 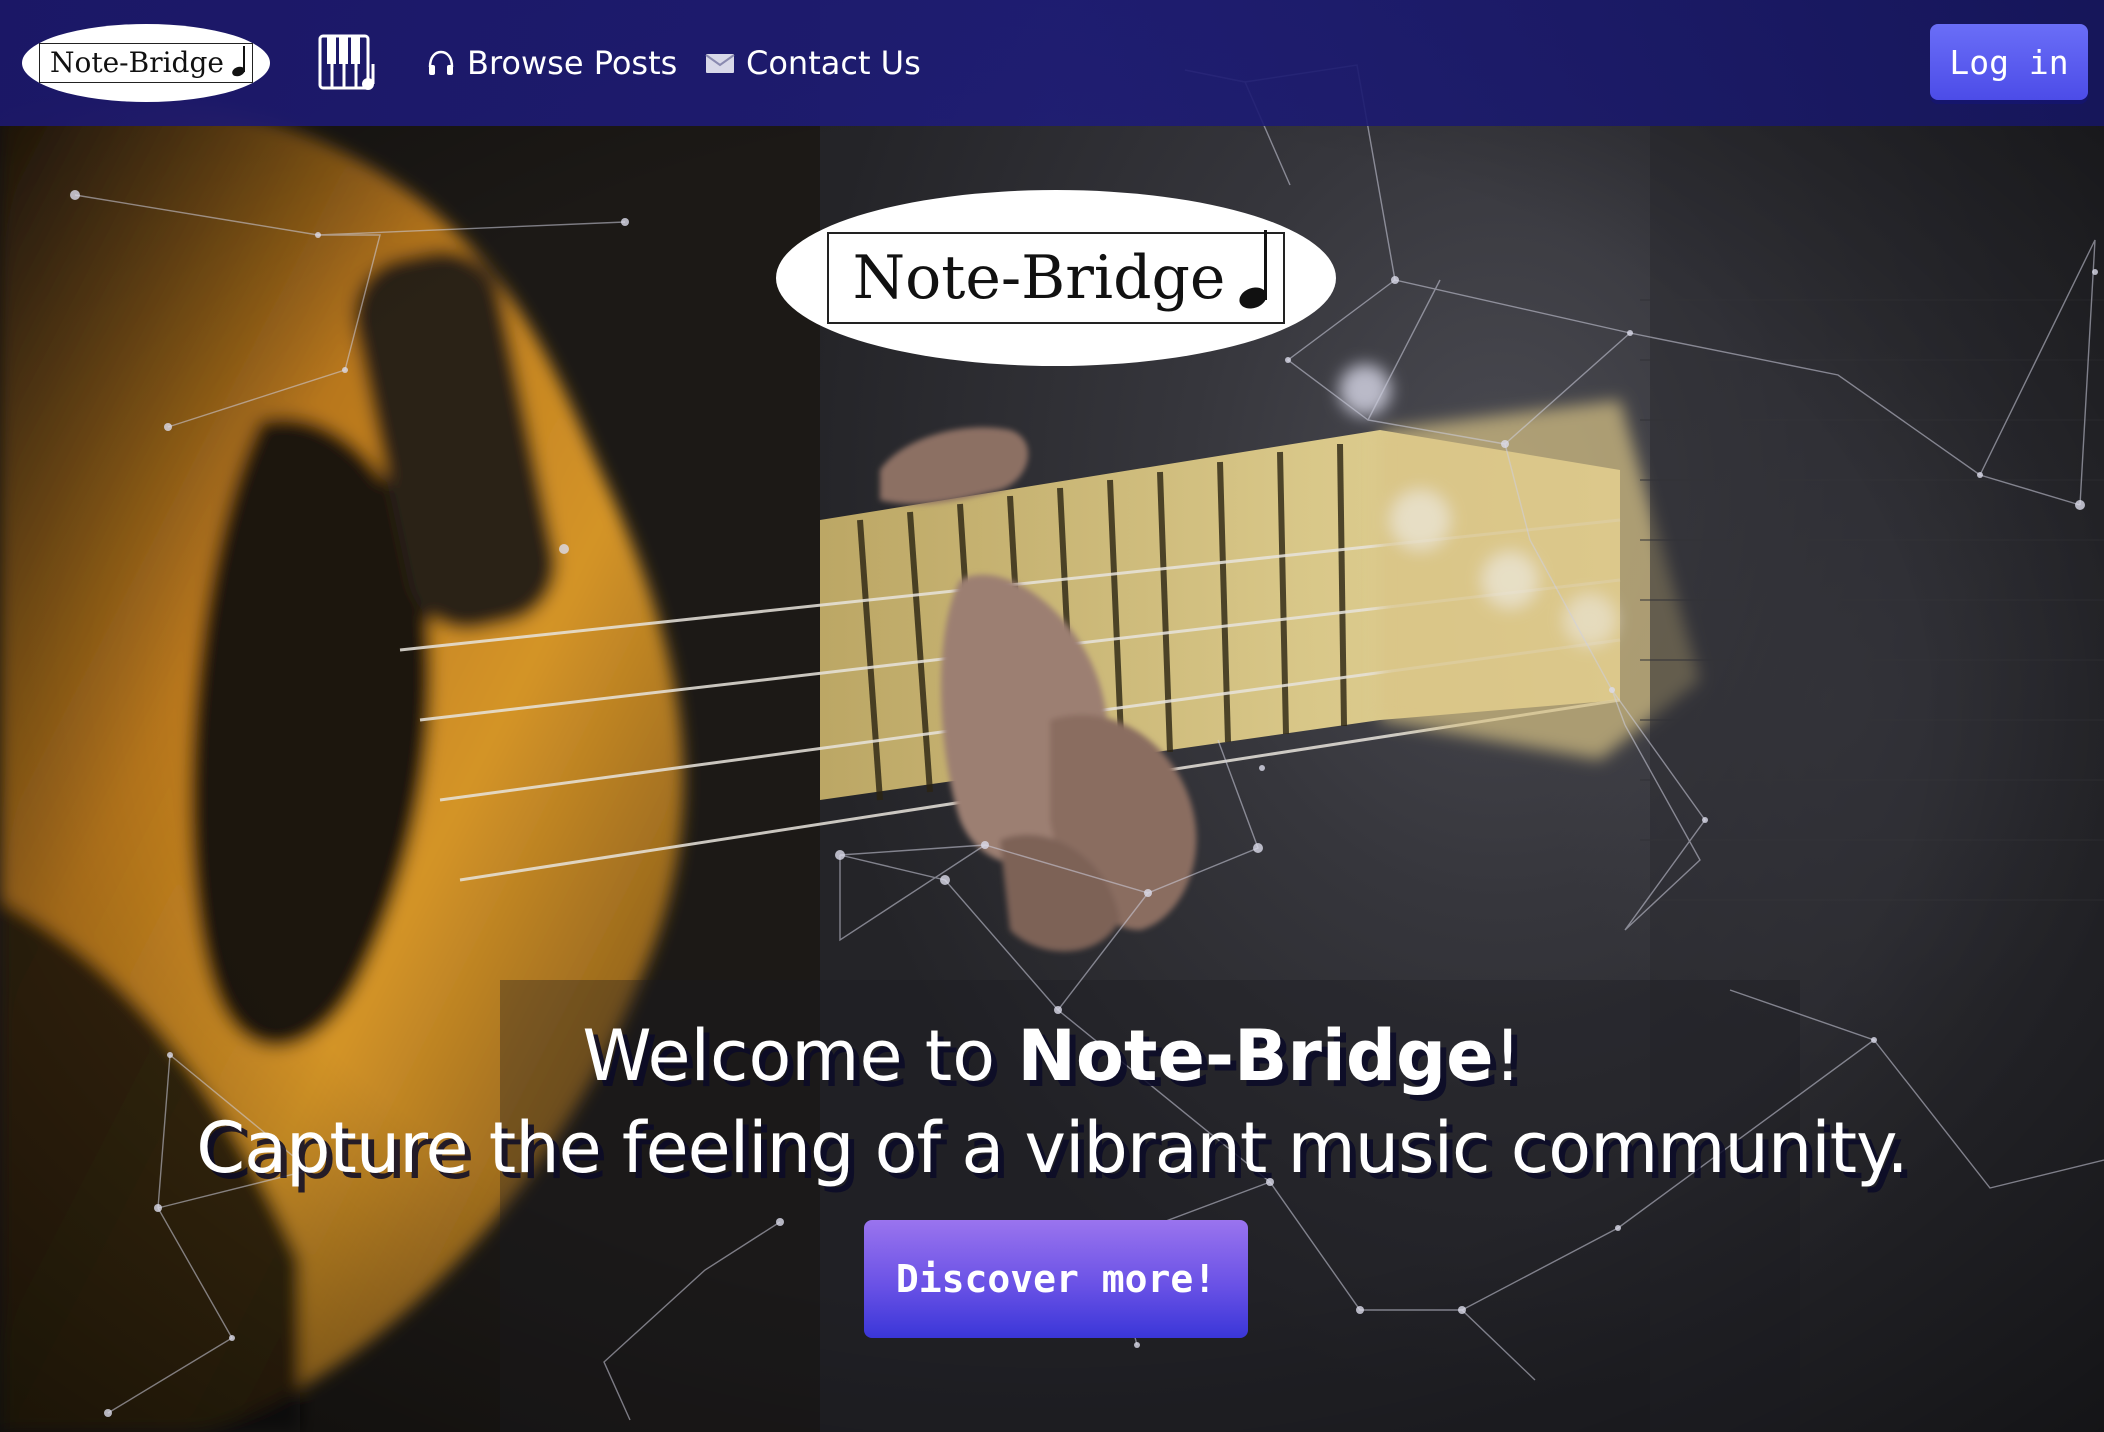 I want to click on navbar-logo-text: Note-Bridge, so click(x=137, y=62).